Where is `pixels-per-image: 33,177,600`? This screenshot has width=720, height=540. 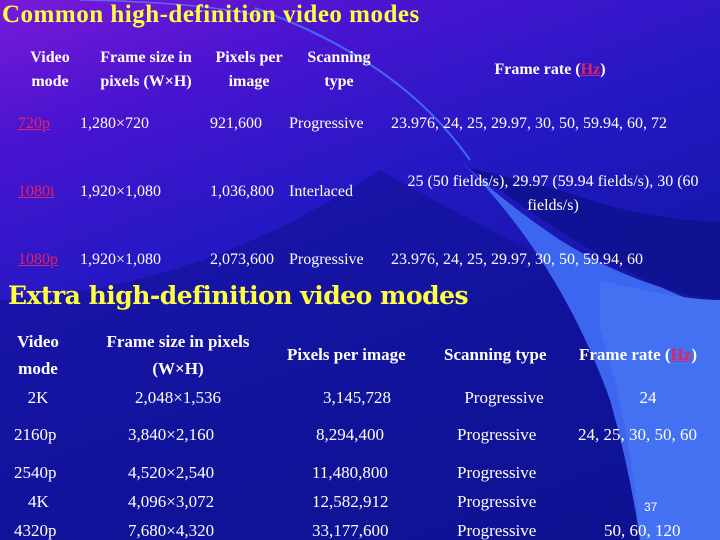
pixels-per-image: 33,177,600 is located at coordinates (350, 530).